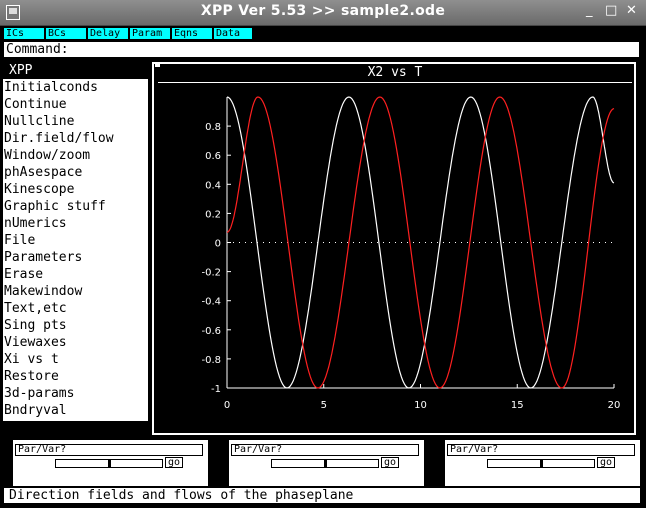 The height and width of the screenshot is (508, 646). I want to click on slider-1-thumb, so click(109, 463).